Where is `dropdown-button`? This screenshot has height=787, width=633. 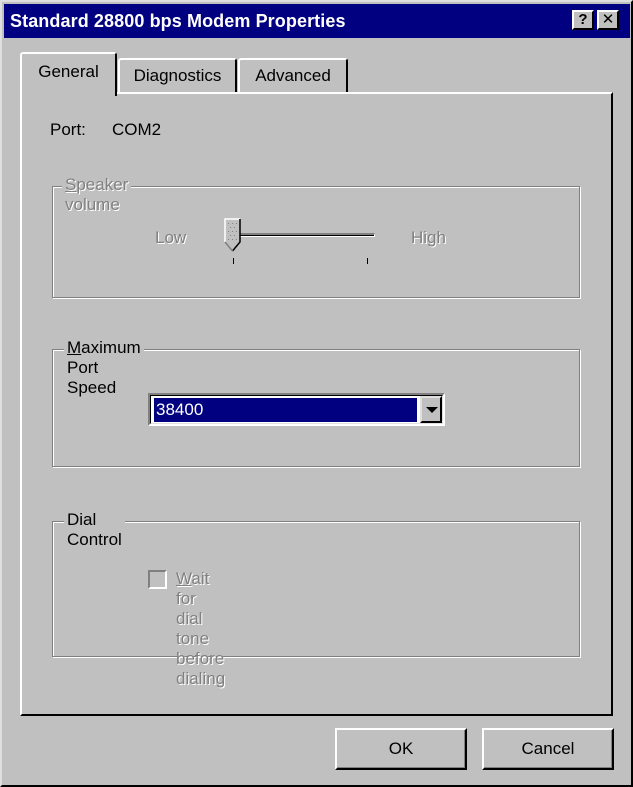
dropdown-button is located at coordinates (431, 409).